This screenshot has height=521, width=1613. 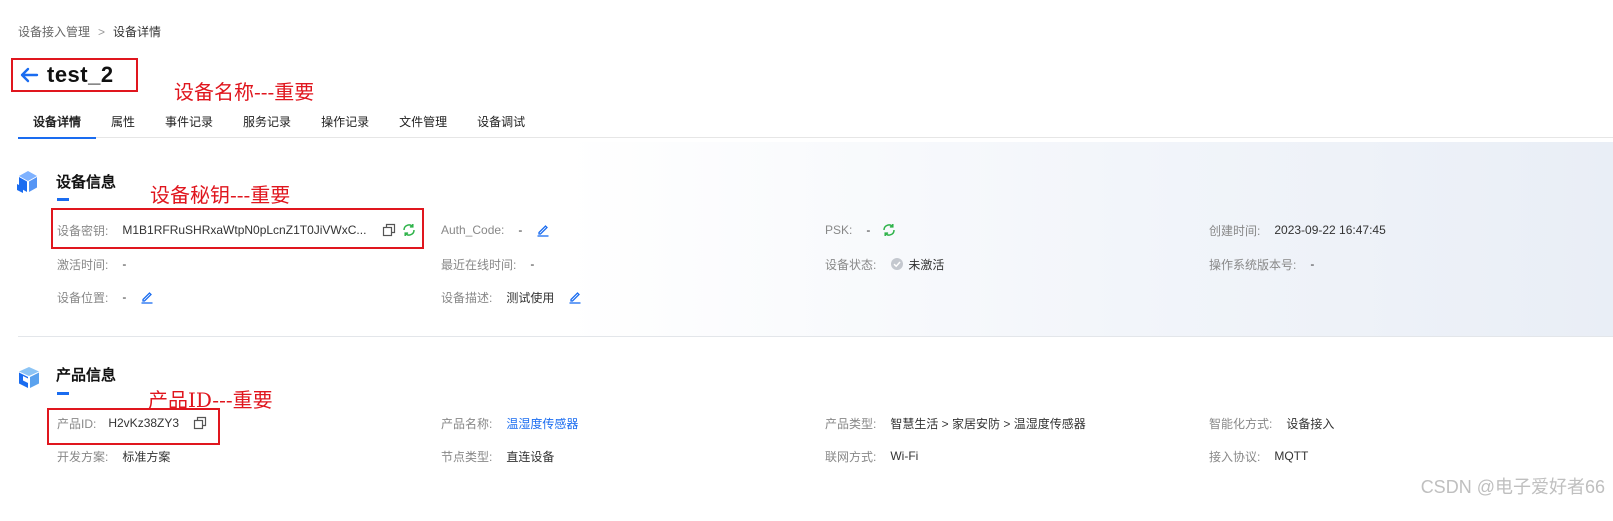 I want to click on last-online-value: -, so click(x=532, y=264).